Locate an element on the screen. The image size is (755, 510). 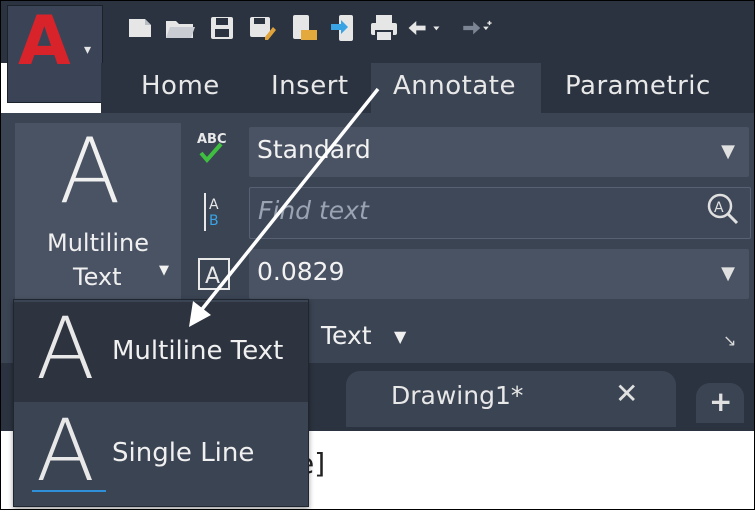
save-icon is located at coordinates (222, 28).